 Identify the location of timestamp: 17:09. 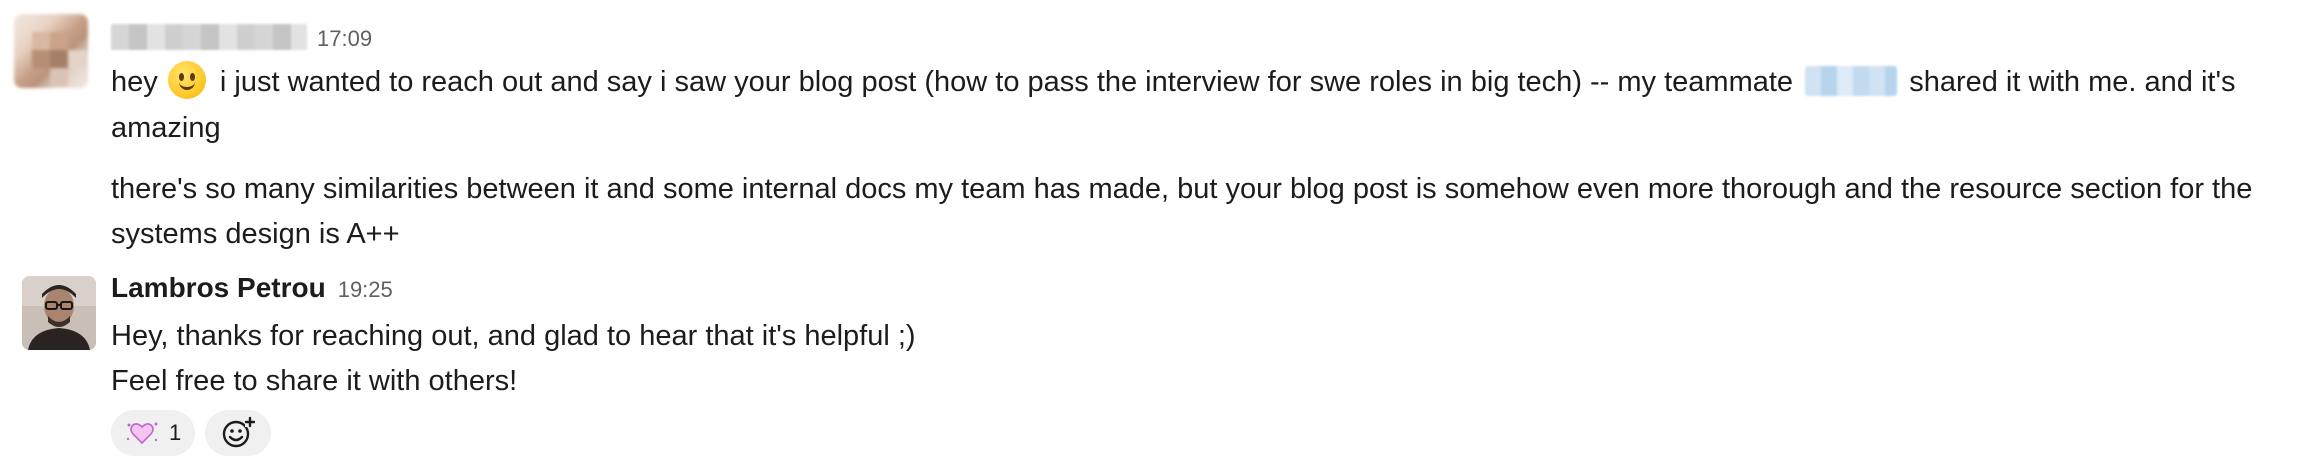
(344, 39).